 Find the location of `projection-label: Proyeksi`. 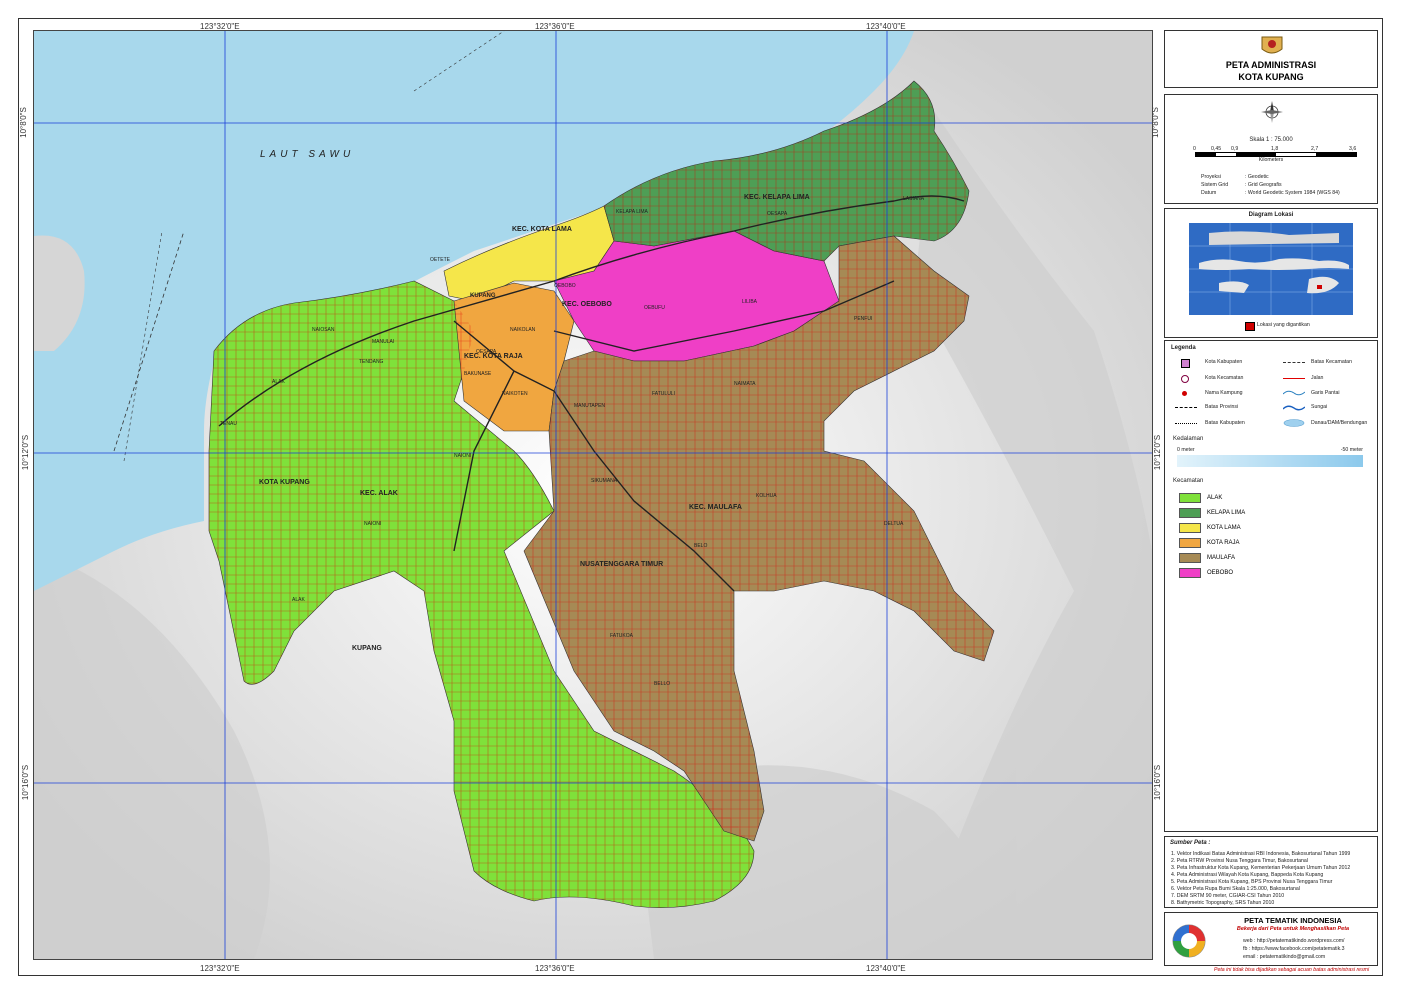

projection-label: Proyeksi is located at coordinates (1211, 177).